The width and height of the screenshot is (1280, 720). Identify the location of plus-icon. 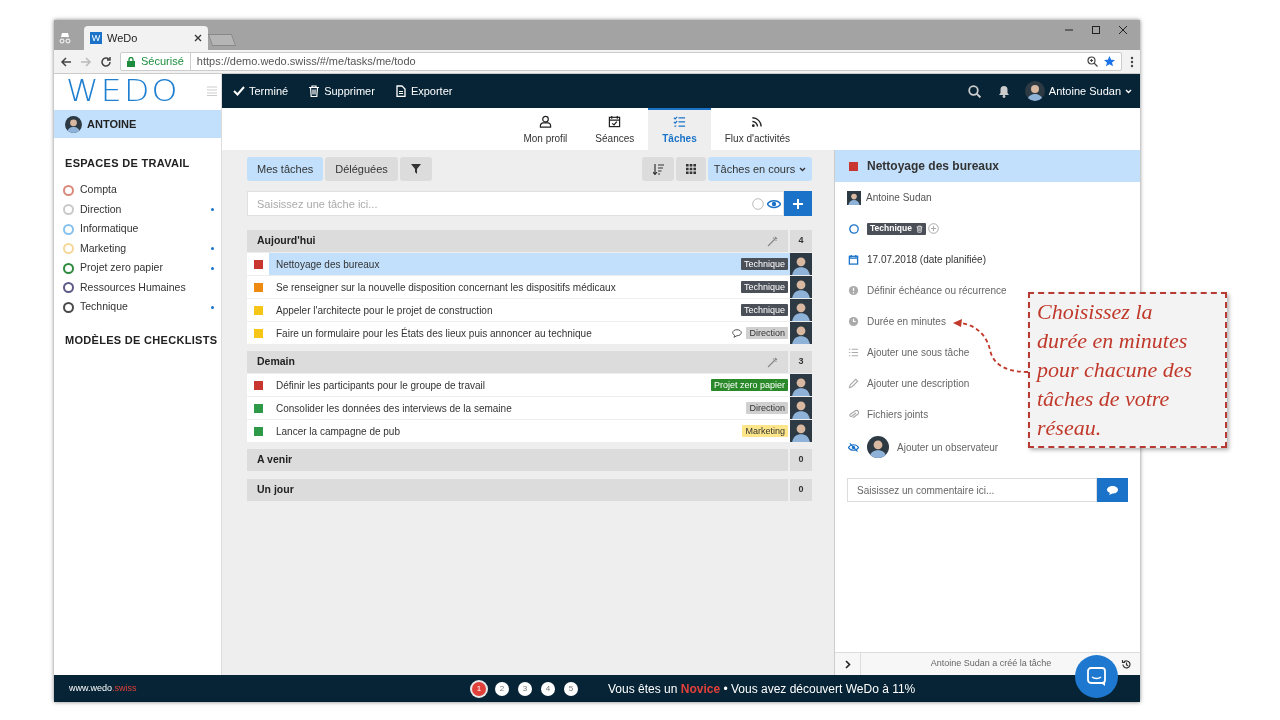
(798, 203).